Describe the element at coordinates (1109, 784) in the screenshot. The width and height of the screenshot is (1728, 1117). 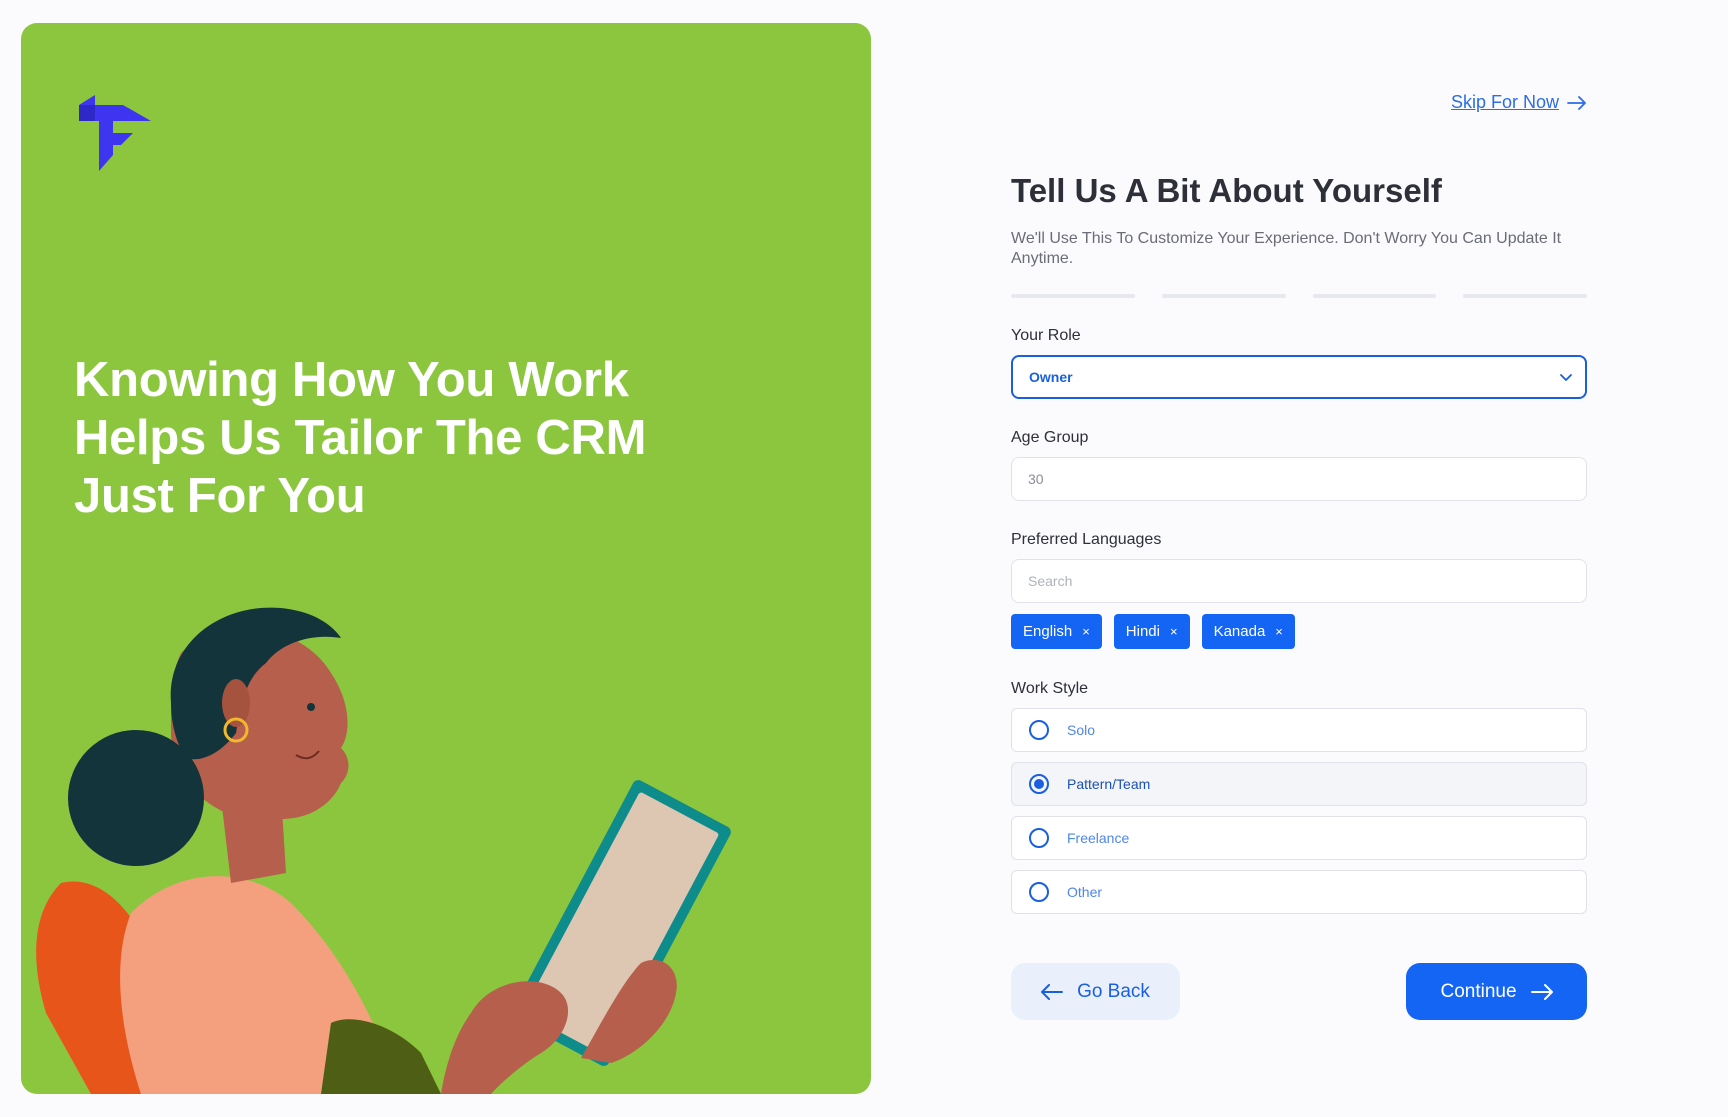
I see `option-label: Pattern/Team` at that location.